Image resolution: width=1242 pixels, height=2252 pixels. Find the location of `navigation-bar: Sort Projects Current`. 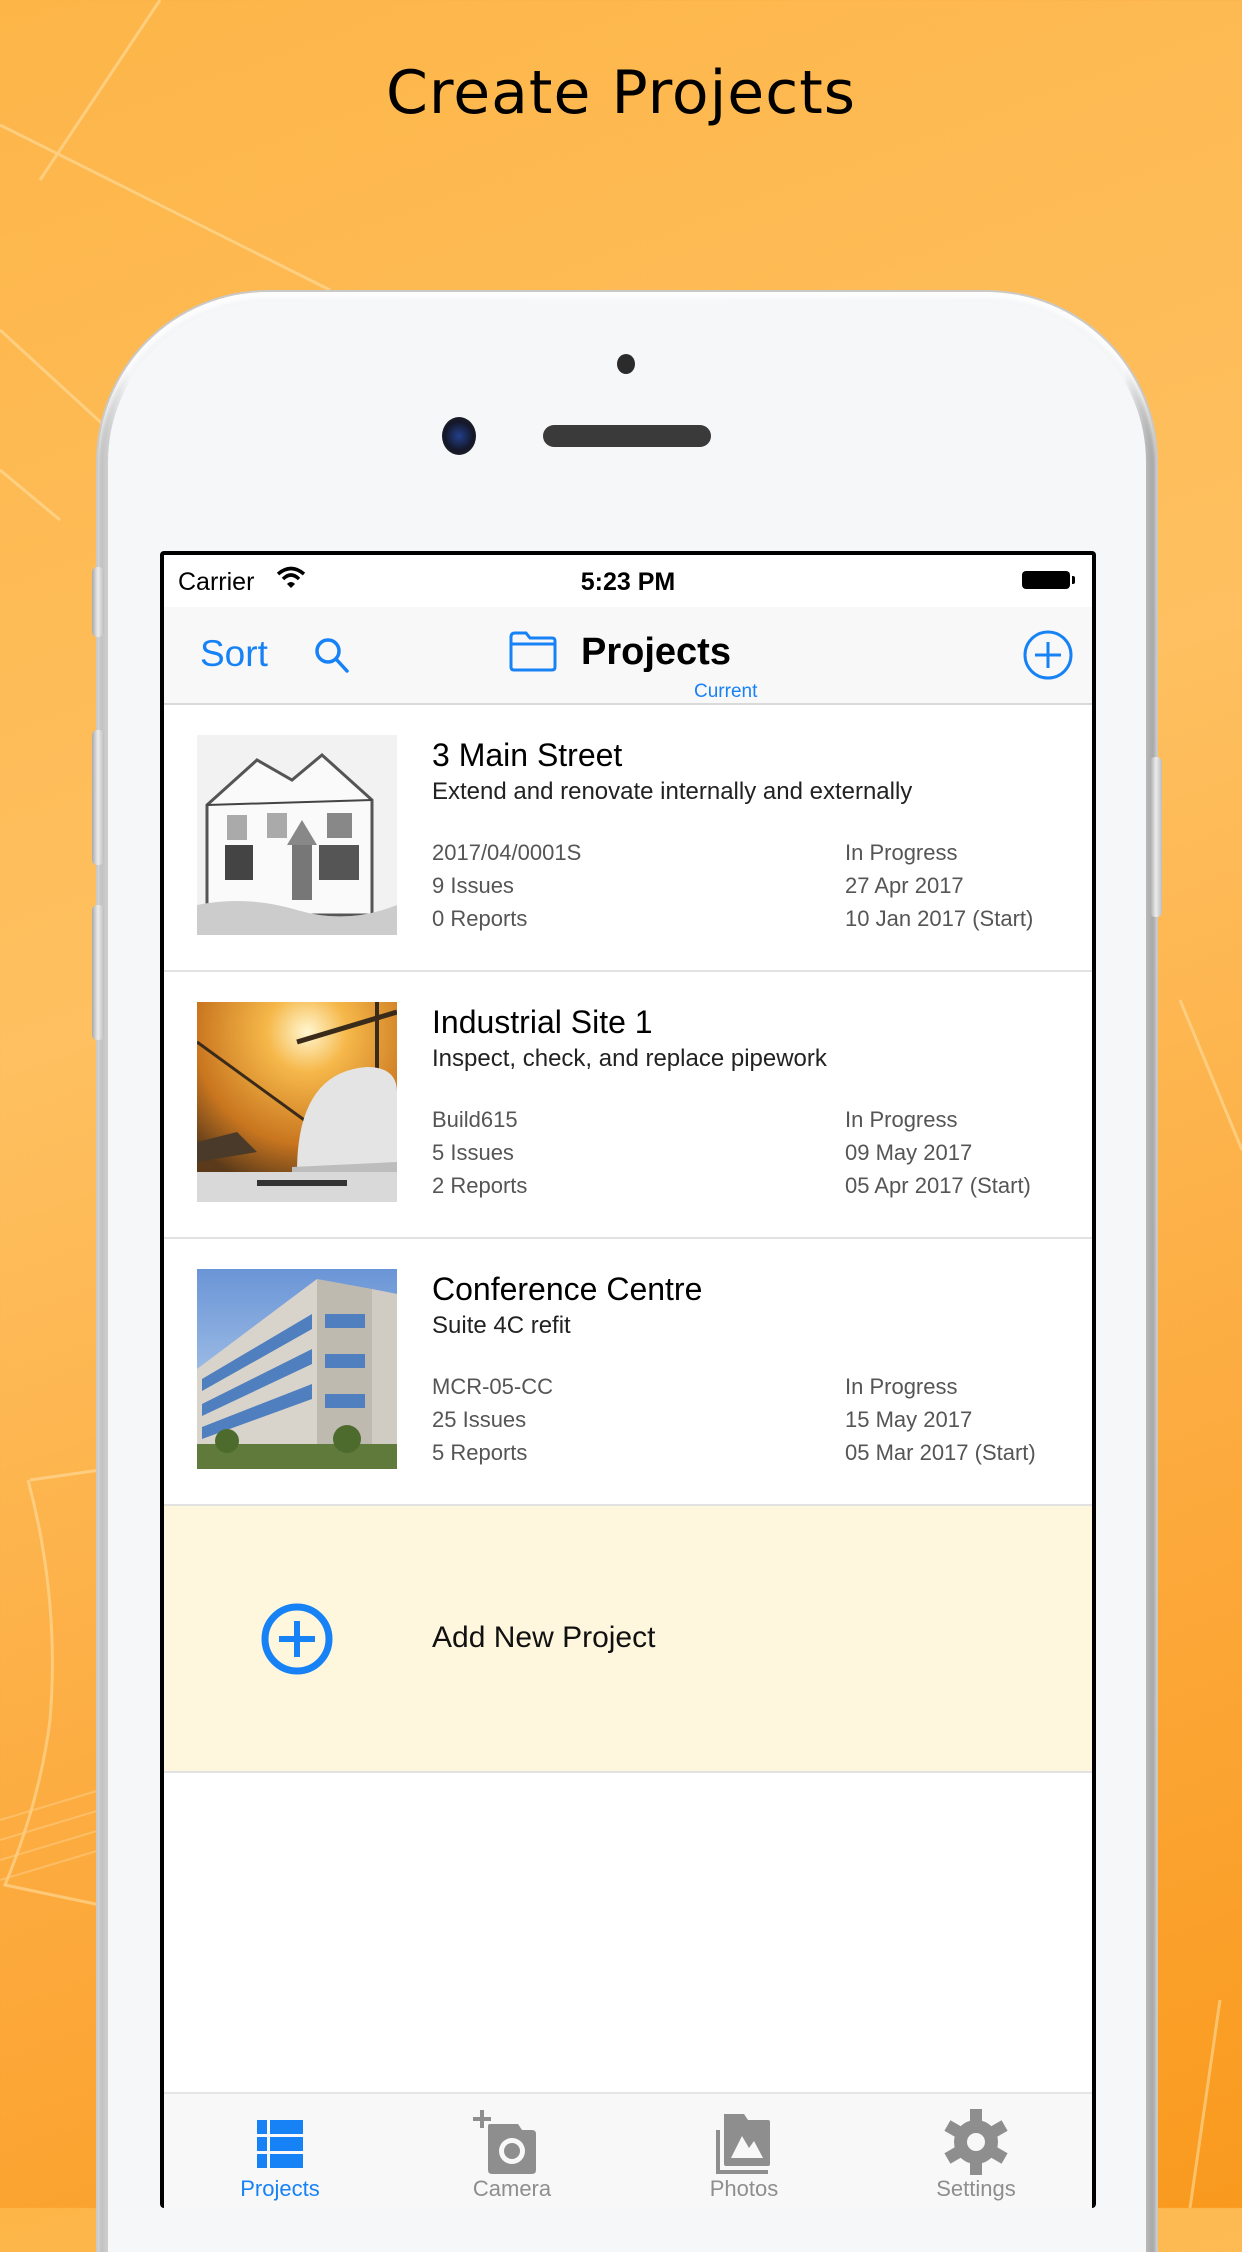

navigation-bar: Sort Projects Current is located at coordinates (628, 656).